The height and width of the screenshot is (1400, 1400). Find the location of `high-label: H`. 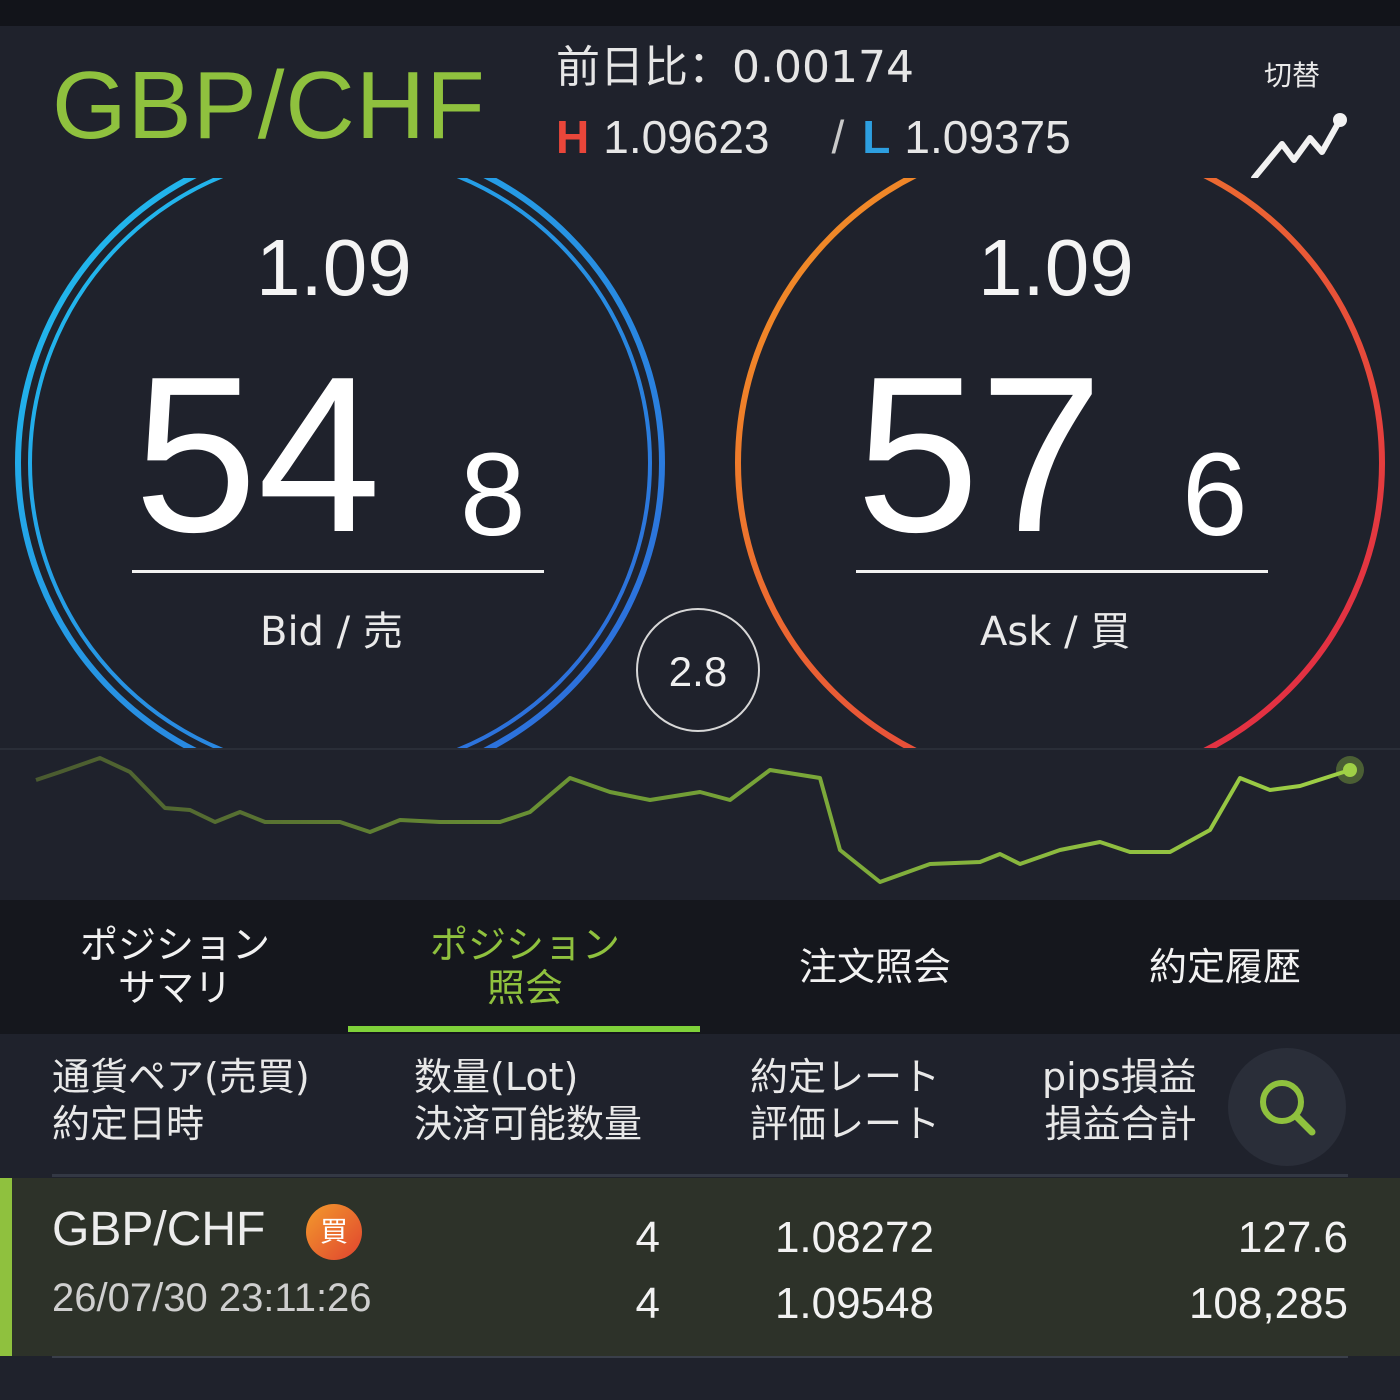

high-label: H is located at coordinates (573, 137).